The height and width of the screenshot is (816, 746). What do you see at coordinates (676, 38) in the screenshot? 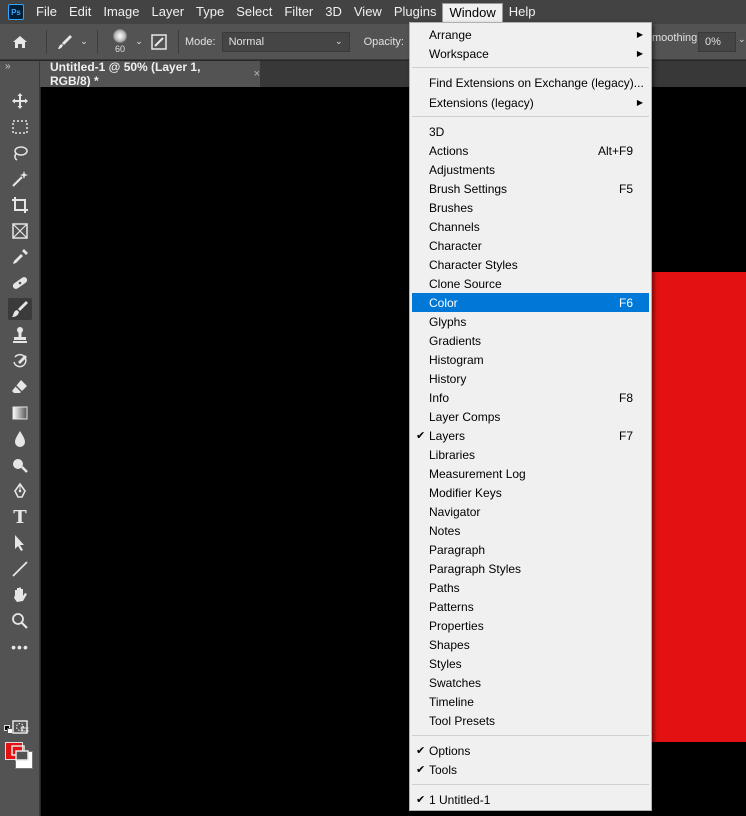
I see `smoothing-label: moothing:` at bounding box center [676, 38].